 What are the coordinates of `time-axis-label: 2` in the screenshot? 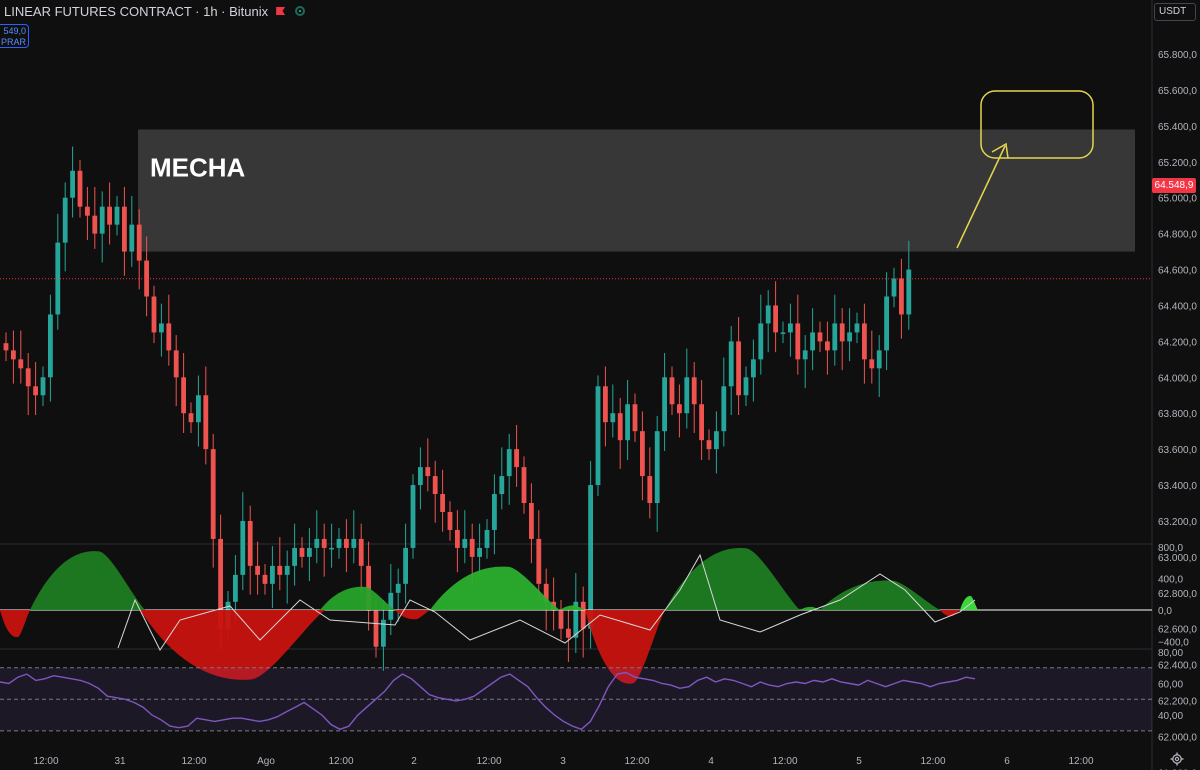 It's located at (414, 761).